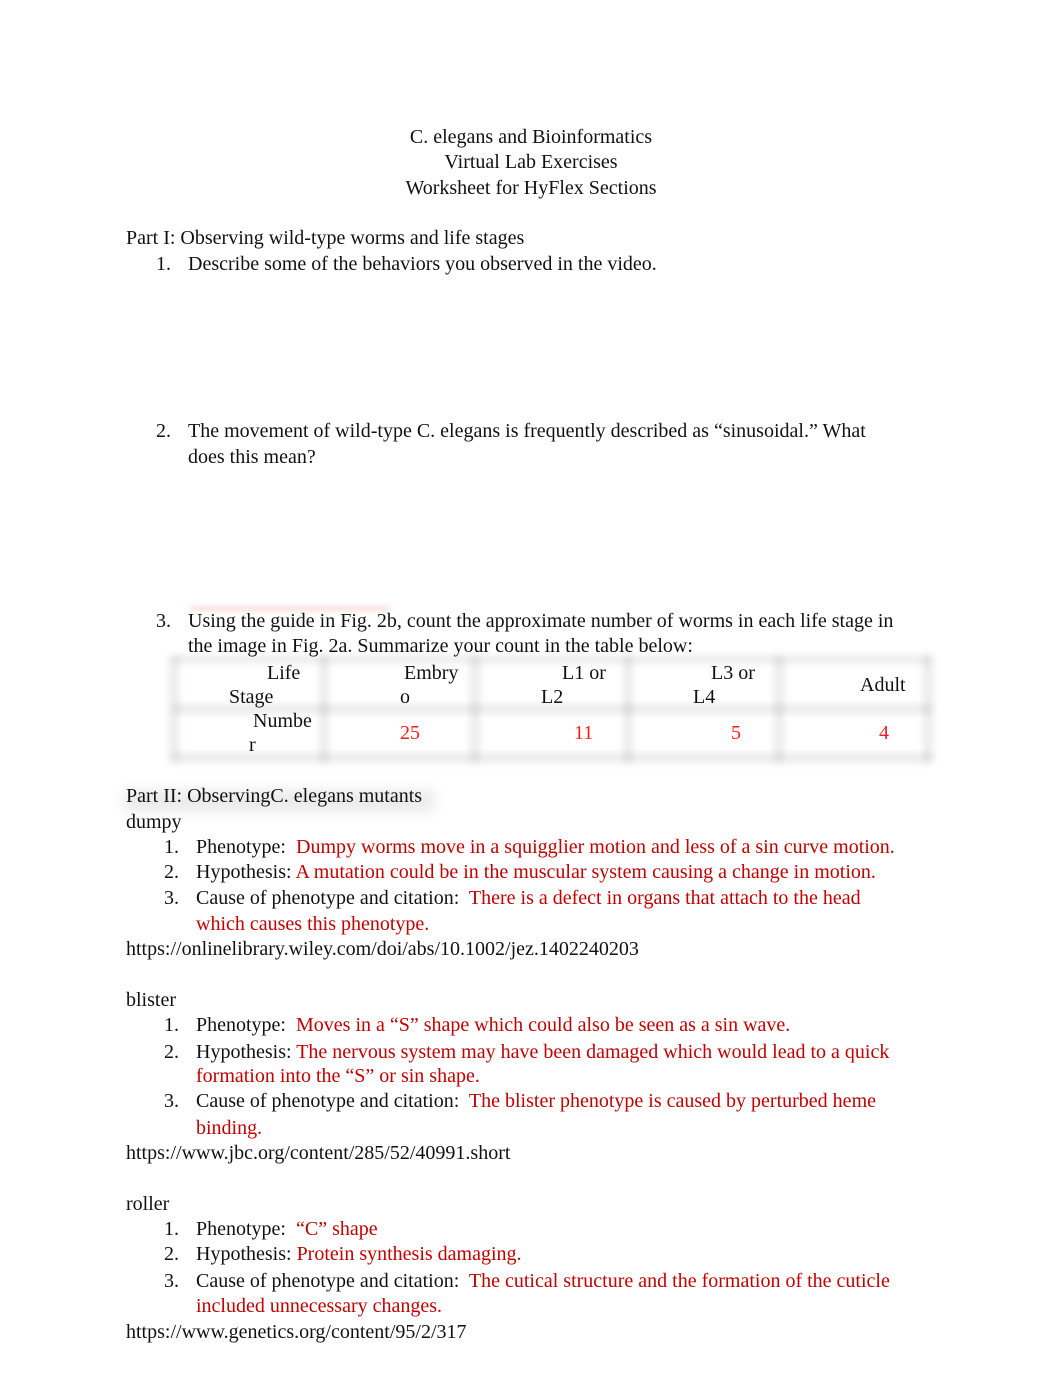 The height and width of the screenshot is (1377, 1062). What do you see at coordinates (431, 673) in the screenshot?
I see `table-header-embryo-l1: Embry` at bounding box center [431, 673].